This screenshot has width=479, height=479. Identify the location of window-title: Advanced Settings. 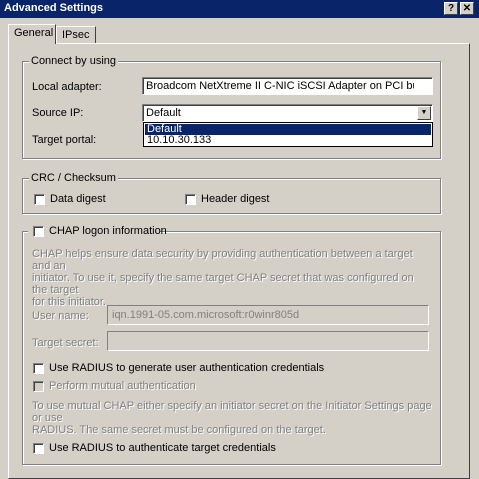
(54, 8).